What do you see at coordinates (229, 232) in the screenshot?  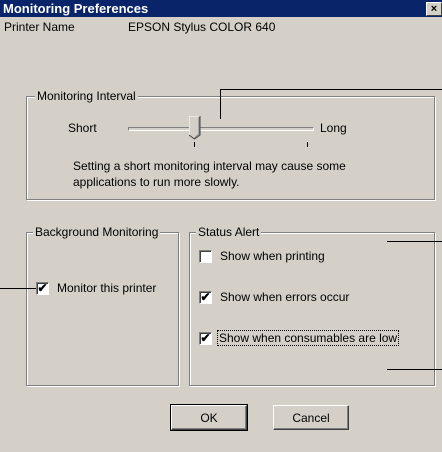 I see `status-alert-legend: Status Alert` at bounding box center [229, 232].